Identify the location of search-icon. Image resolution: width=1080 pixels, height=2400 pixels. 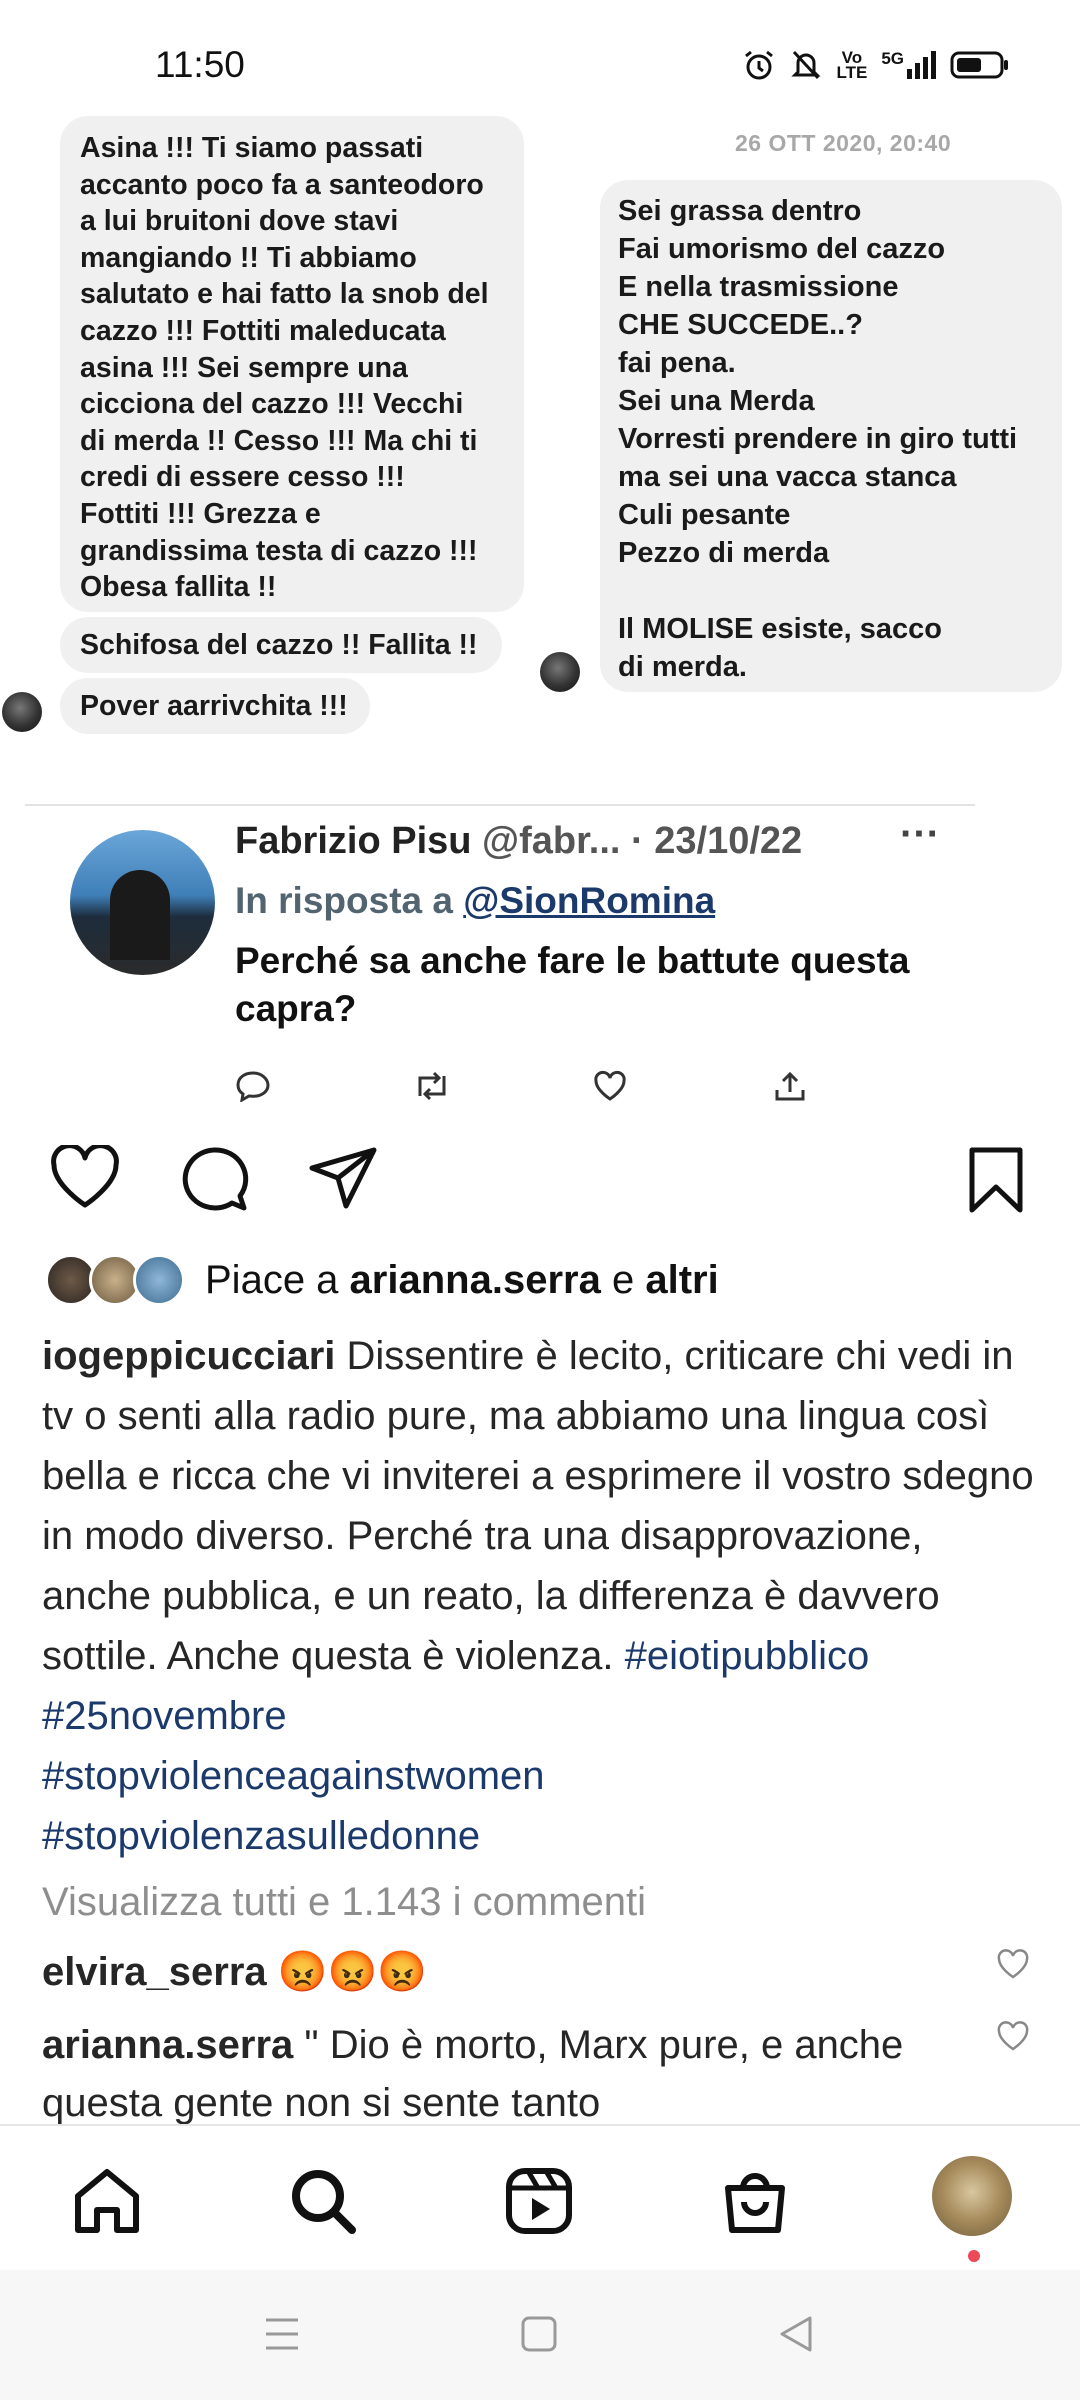
(323, 2201).